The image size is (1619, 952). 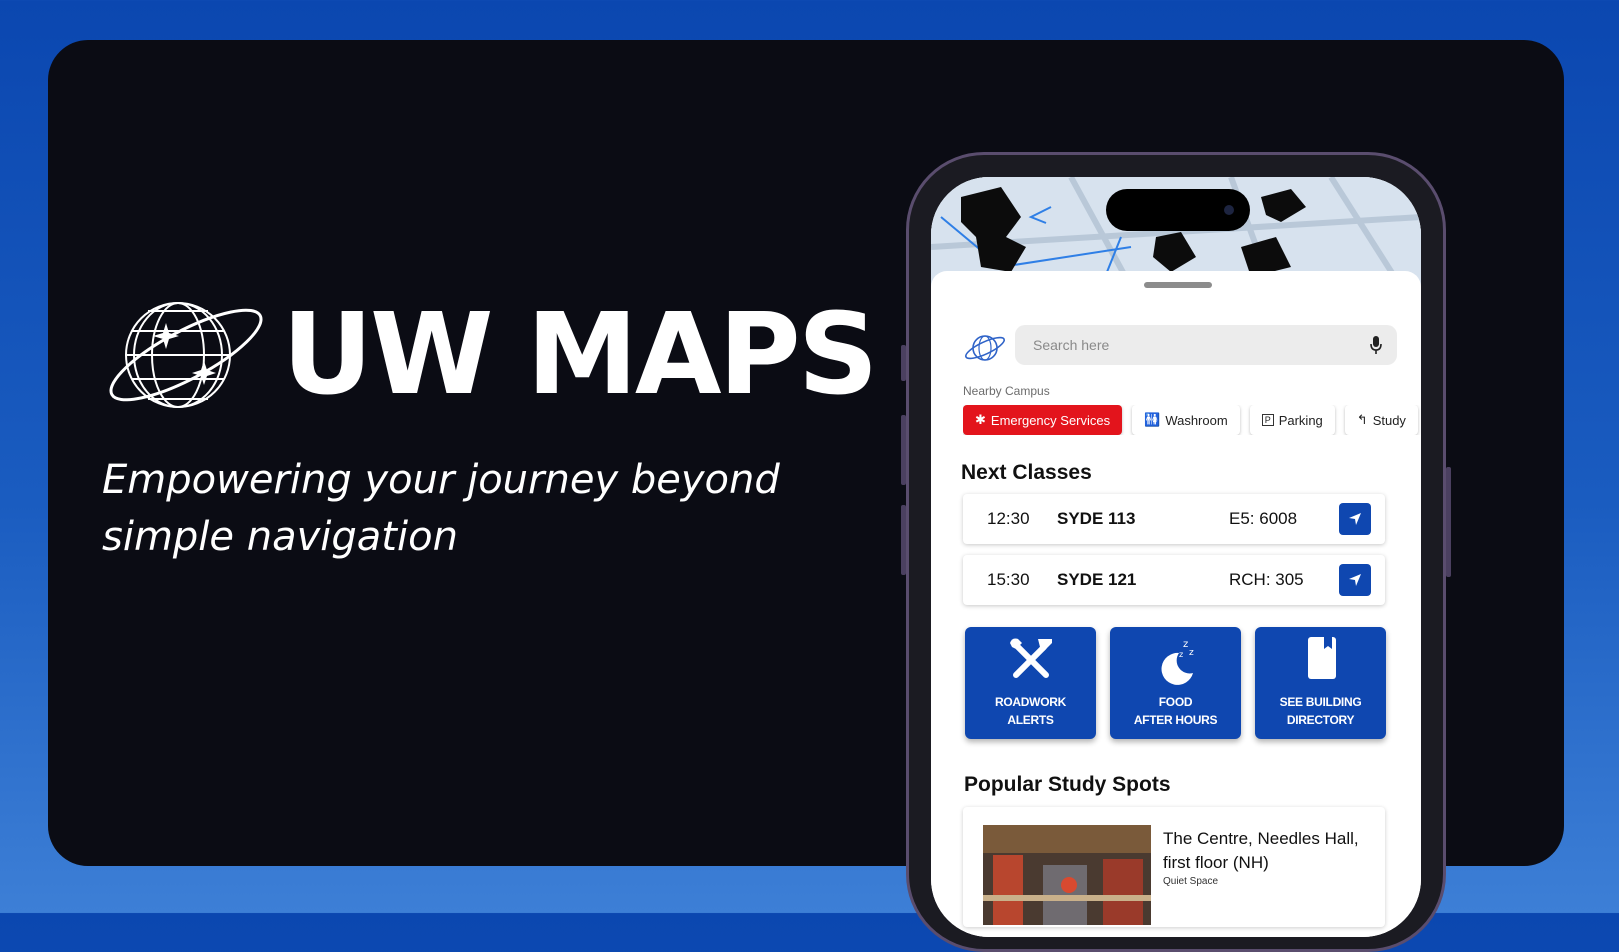 I want to click on next-classes-heading: Next Classes, so click(x=1026, y=472).